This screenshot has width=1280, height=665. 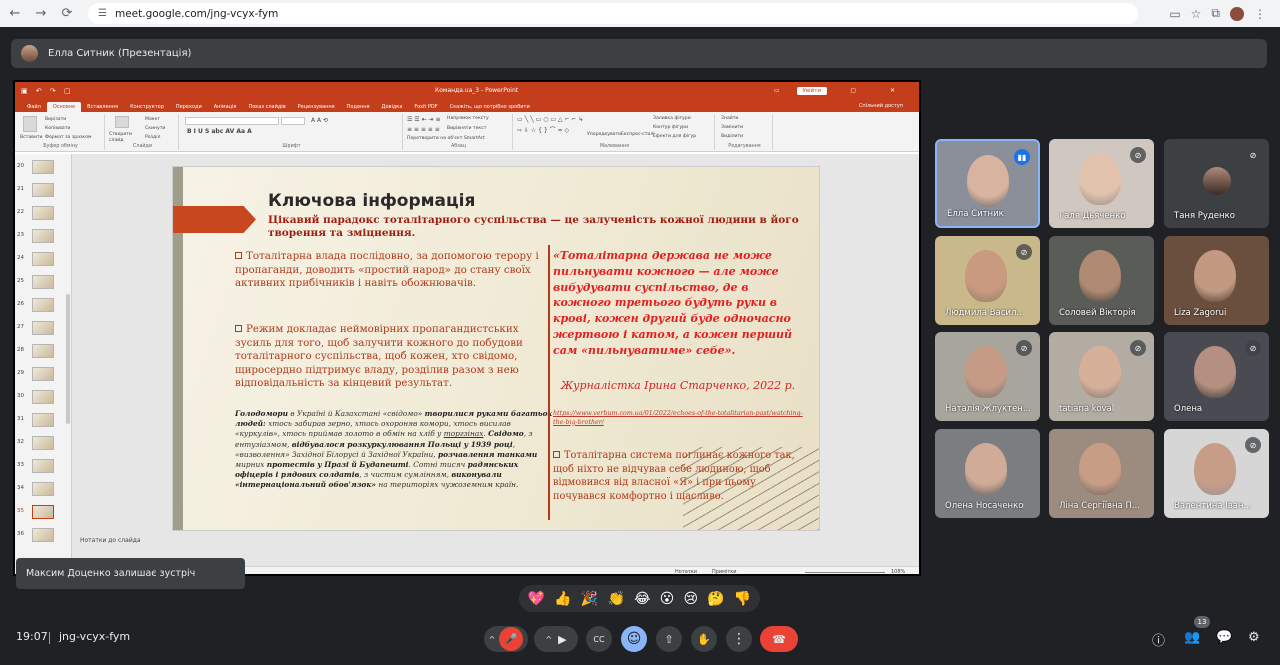 What do you see at coordinates (715, 599) in the screenshot?
I see `reaction-emoji-icon: 🤔` at bounding box center [715, 599].